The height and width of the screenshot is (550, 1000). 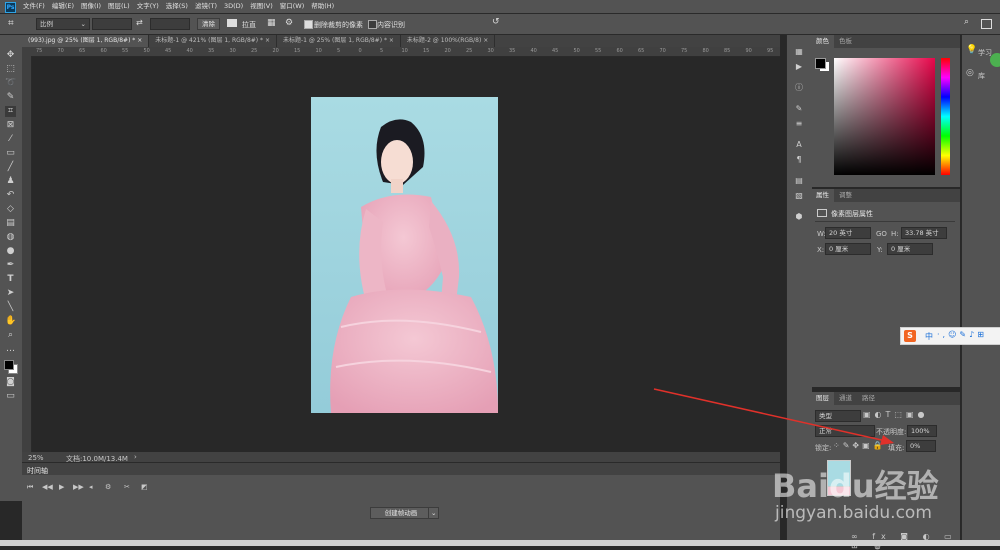 I want to click on styles-panel-icon: ▧, so click(x=799, y=196).